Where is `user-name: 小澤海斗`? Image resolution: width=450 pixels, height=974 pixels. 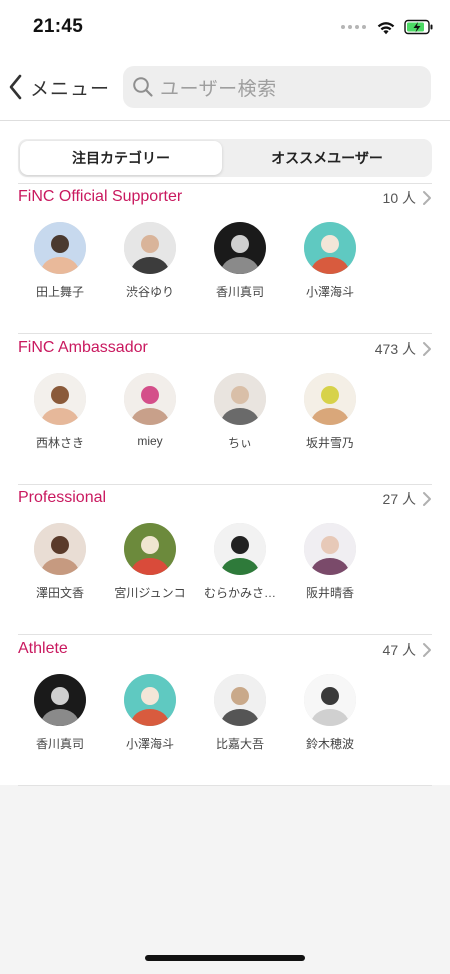
user-name: 小澤海斗 is located at coordinates (149, 744).